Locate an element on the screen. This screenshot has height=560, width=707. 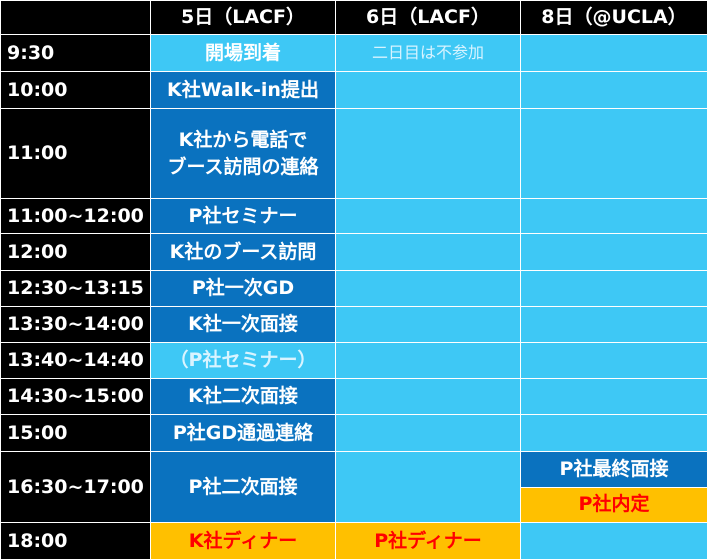
time-cell: 15:00 is located at coordinates (76, 433).